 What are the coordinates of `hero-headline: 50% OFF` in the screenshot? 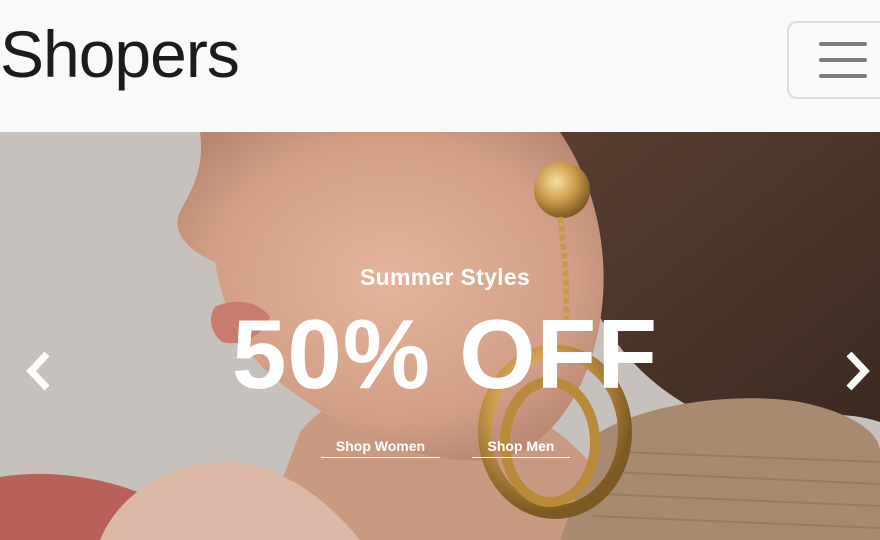 It's located at (445, 354).